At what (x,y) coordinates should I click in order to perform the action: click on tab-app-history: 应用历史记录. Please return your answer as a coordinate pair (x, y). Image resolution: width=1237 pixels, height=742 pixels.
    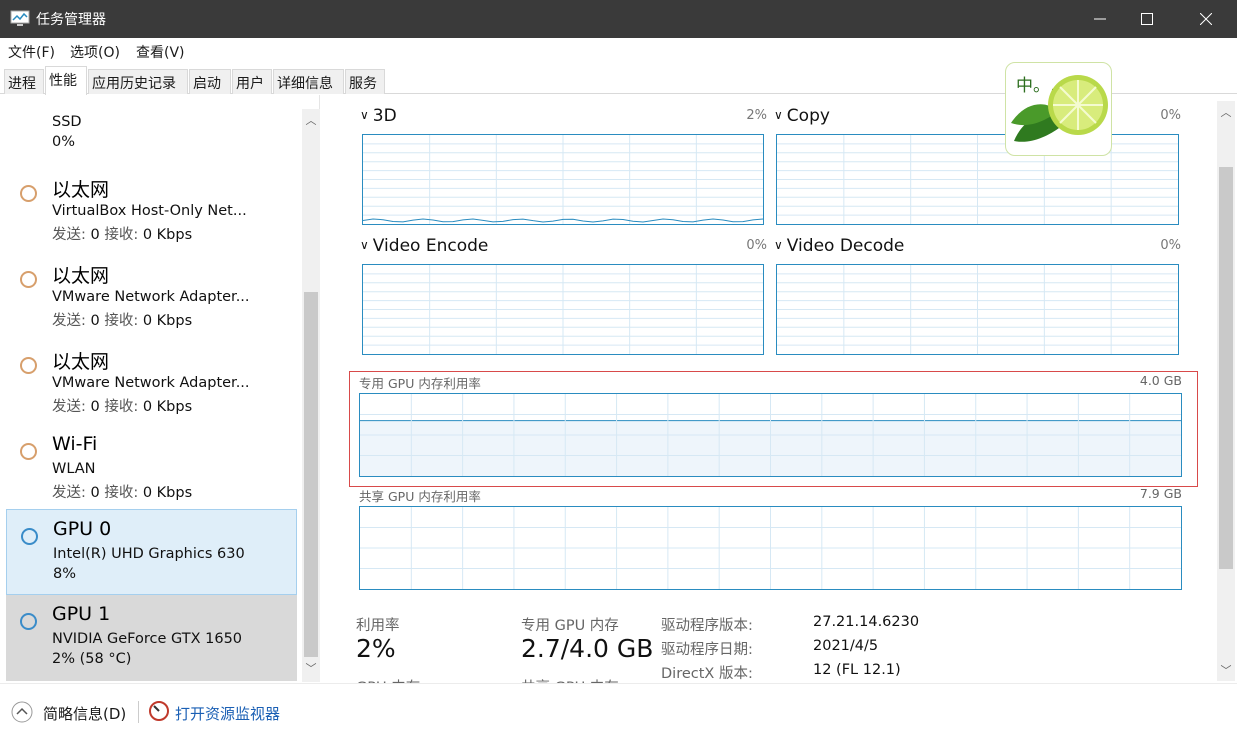
    Looking at the image, I should click on (138, 81).